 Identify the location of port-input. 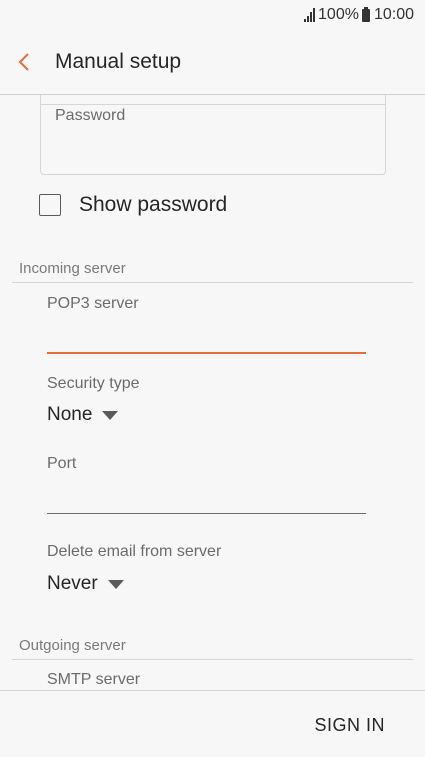
(206, 496).